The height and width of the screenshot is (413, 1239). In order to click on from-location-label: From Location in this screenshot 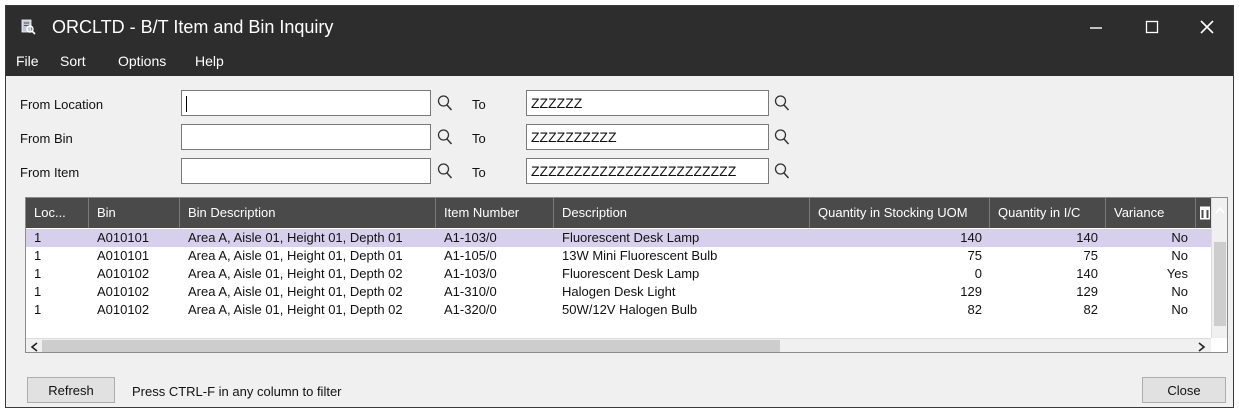, I will do `click(62, 104)`.